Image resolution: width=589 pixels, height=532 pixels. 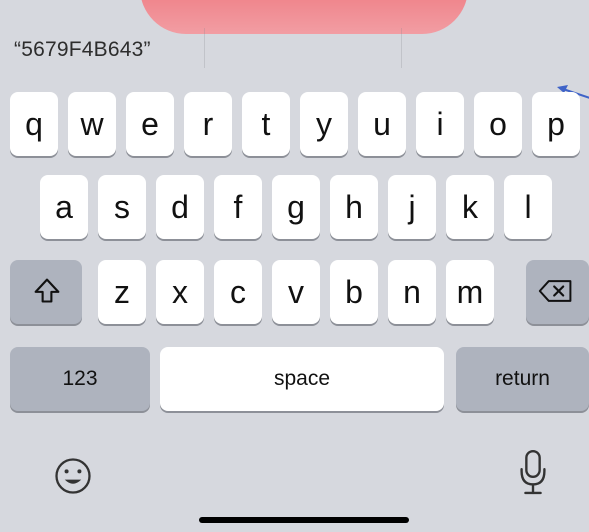 What do you see at coordinates (304, 520) in the screenshot?
I see `home-indicator` at bounding box center [304, 520].